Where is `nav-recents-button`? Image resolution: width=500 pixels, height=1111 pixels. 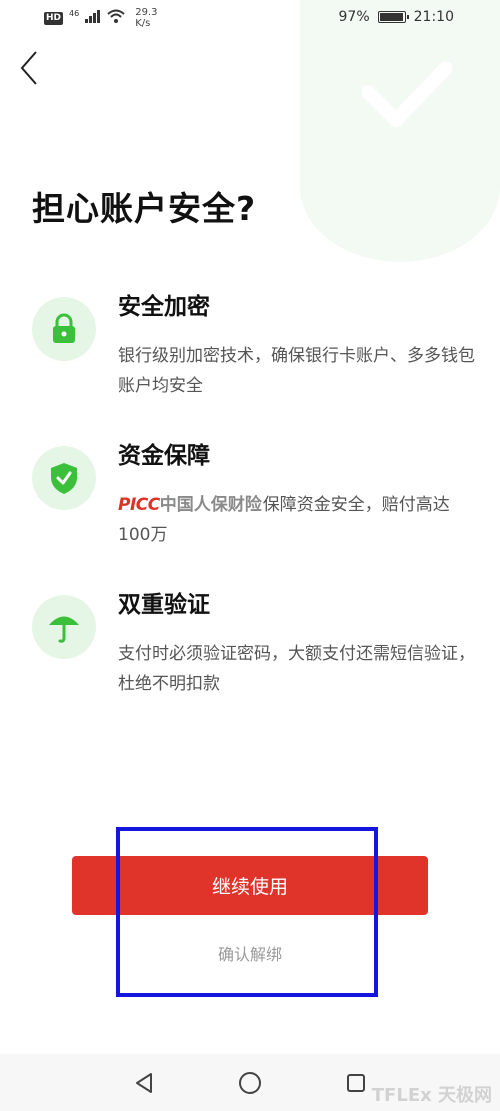 nav-recents-button is located at coordinates (356, 1083).